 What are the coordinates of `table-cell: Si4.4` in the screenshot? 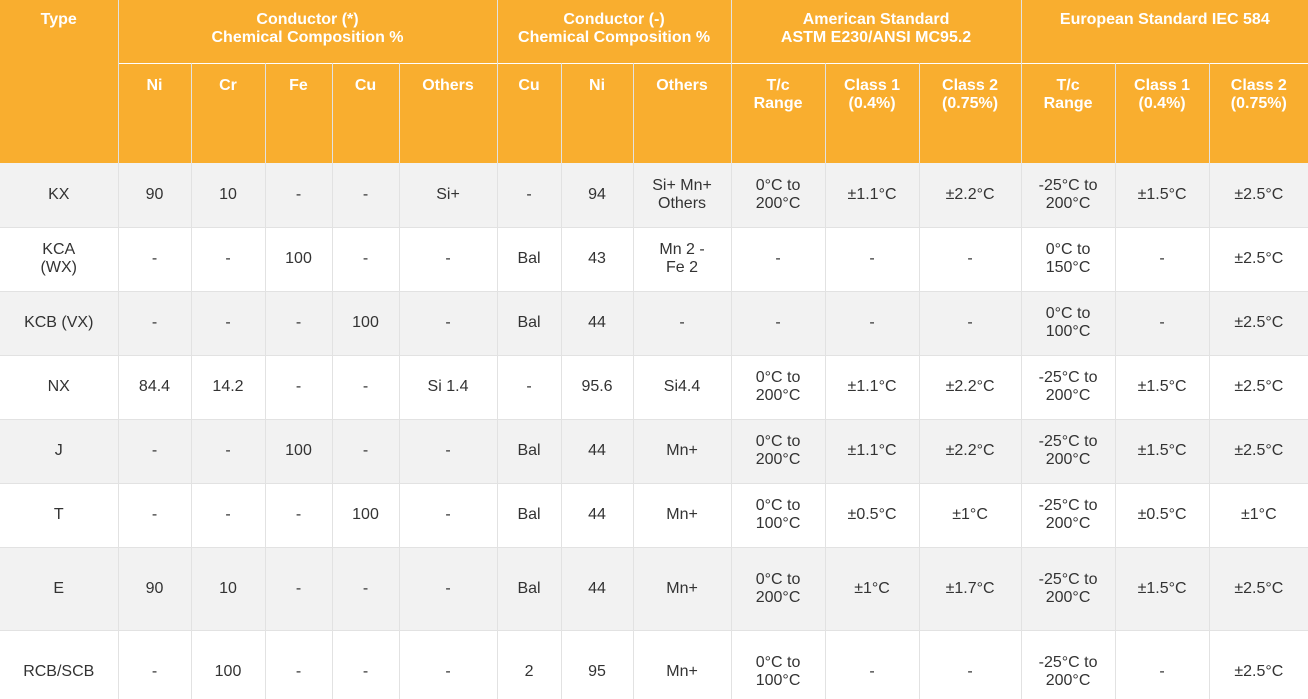 It's located at (682, 387).